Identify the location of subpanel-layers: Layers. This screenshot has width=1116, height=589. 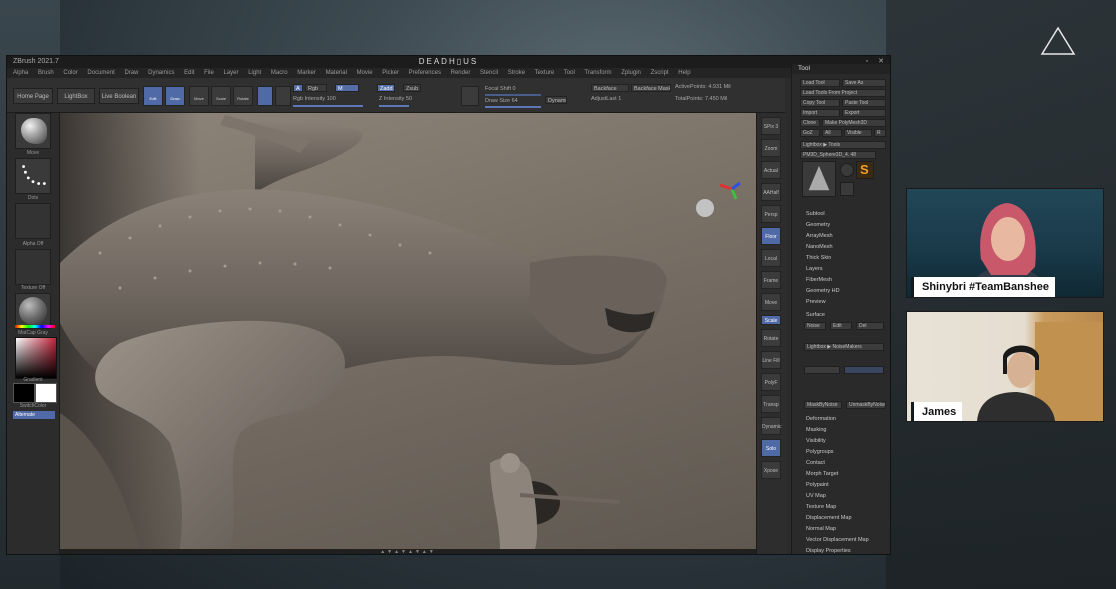
(814, 269).